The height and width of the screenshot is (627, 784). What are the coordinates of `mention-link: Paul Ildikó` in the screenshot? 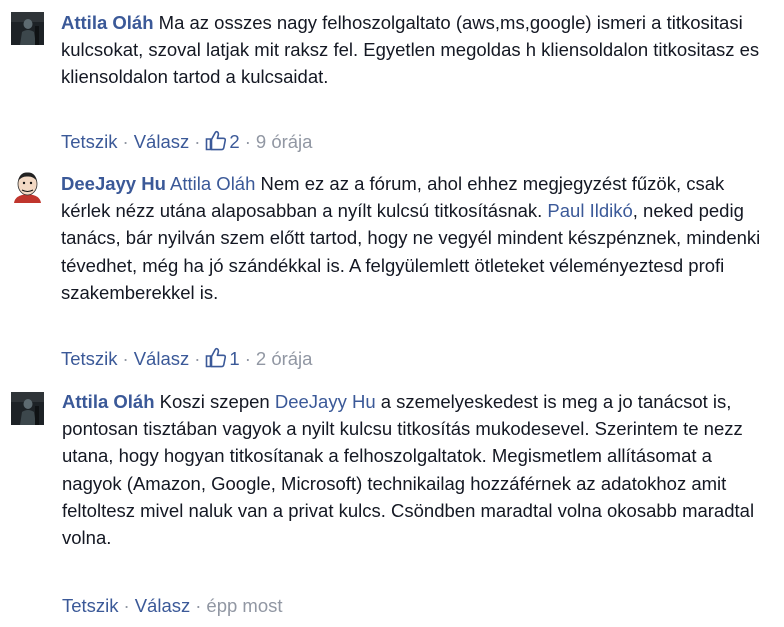 It's located at (589, 210).